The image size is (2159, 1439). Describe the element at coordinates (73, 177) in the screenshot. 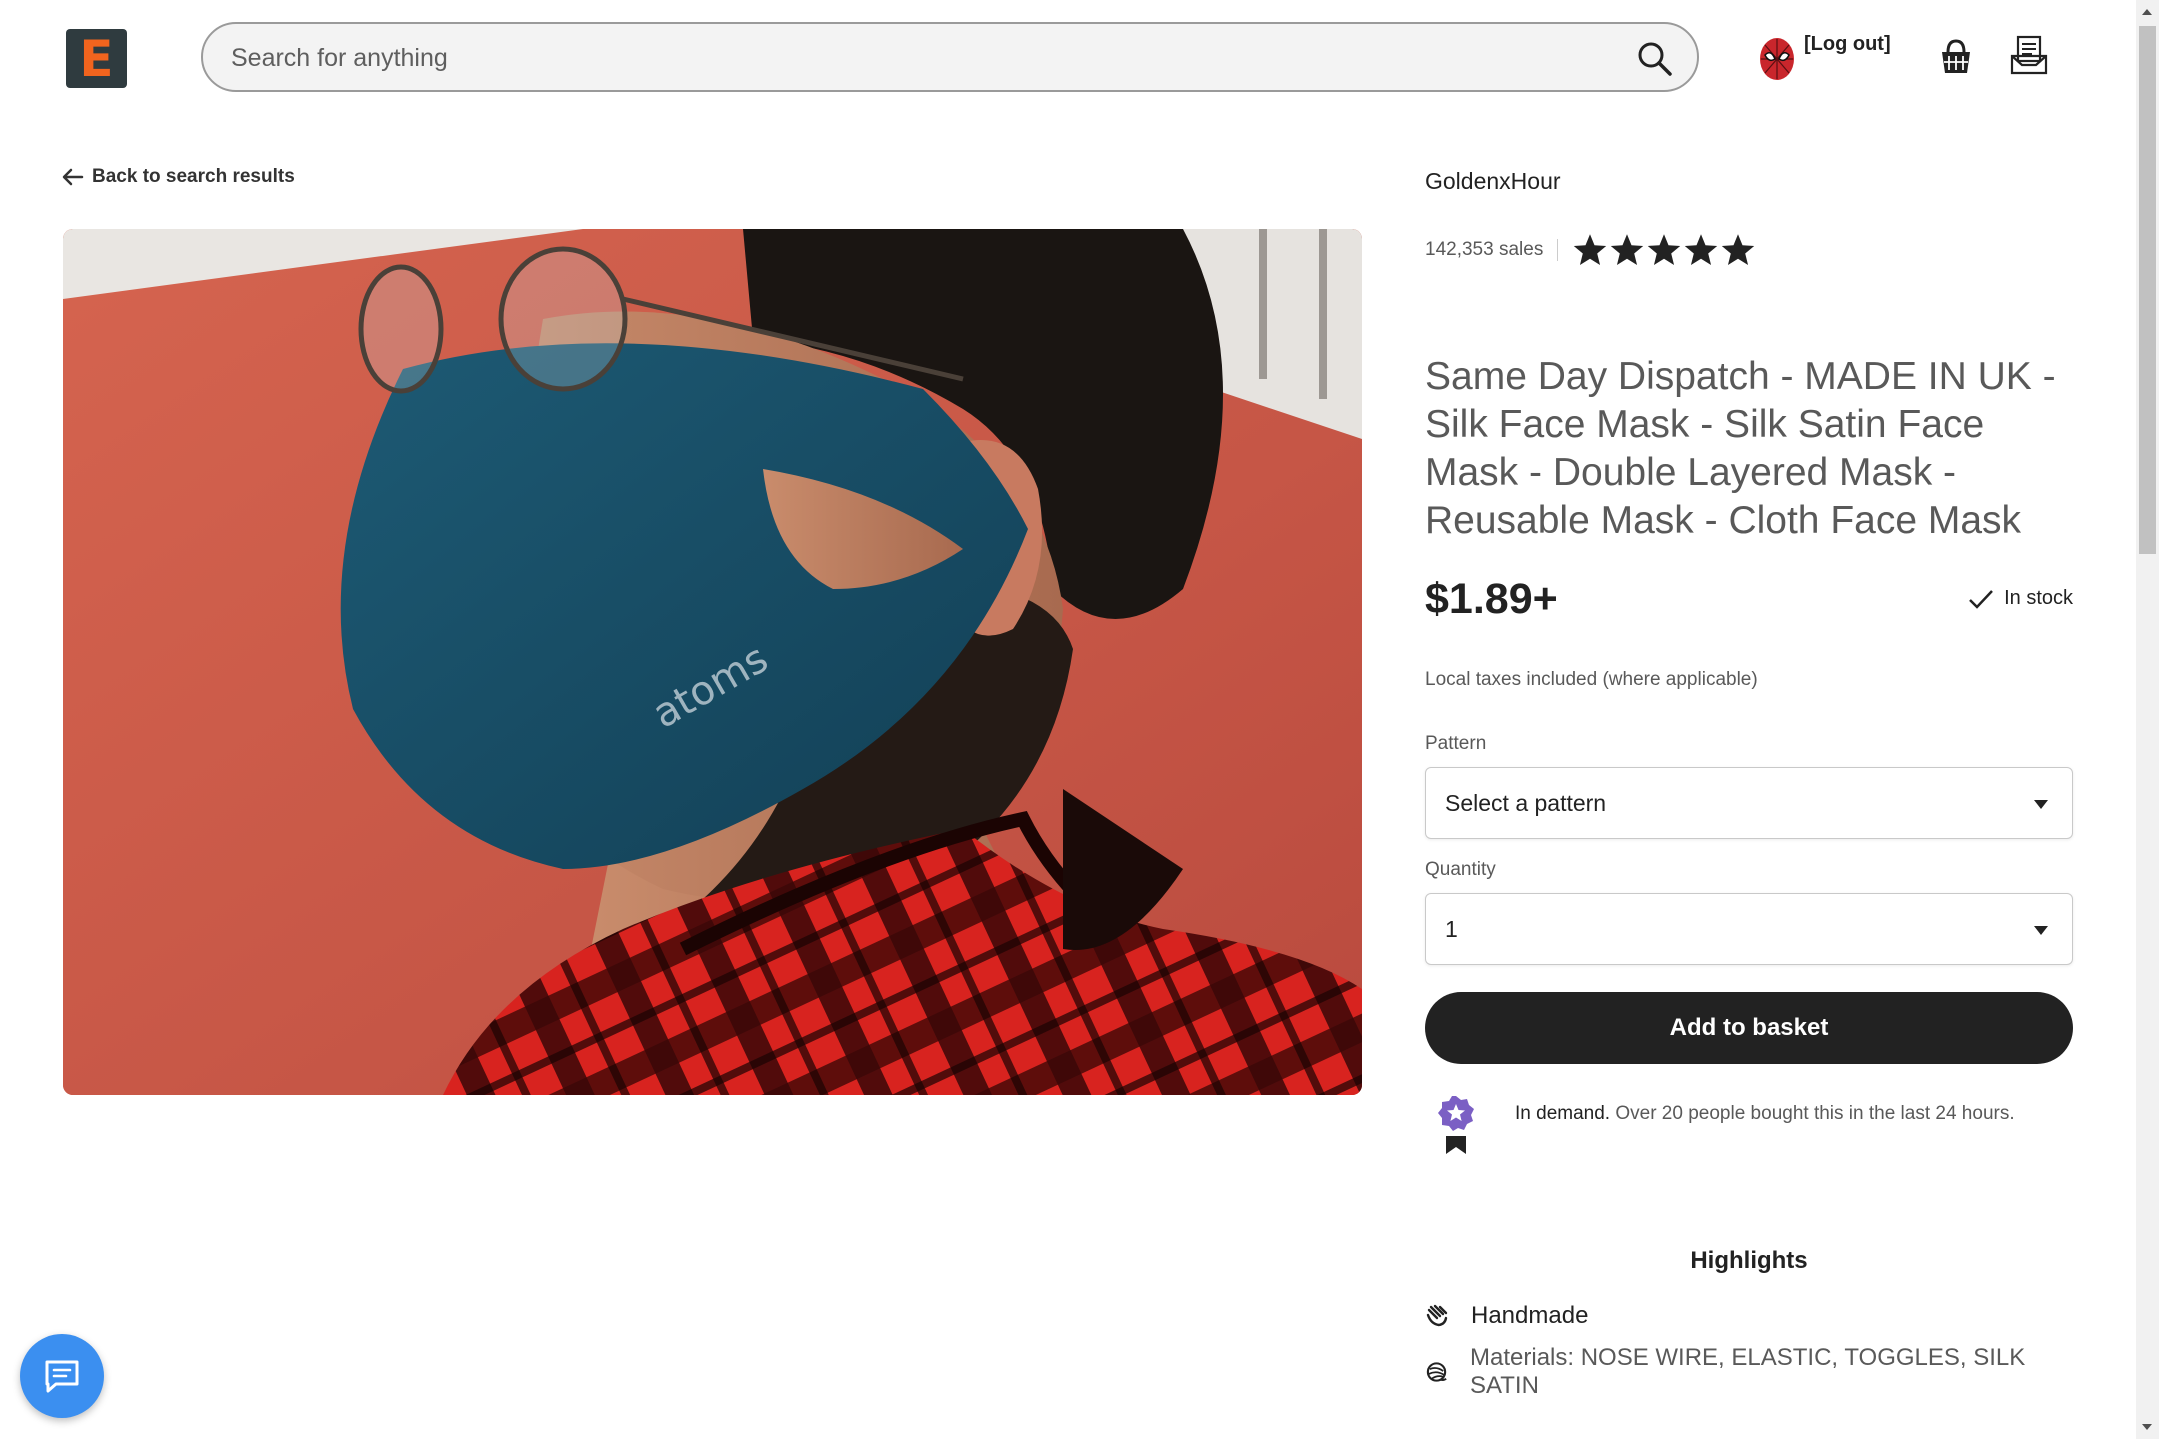

I see `arrow-left-icon` at that location.